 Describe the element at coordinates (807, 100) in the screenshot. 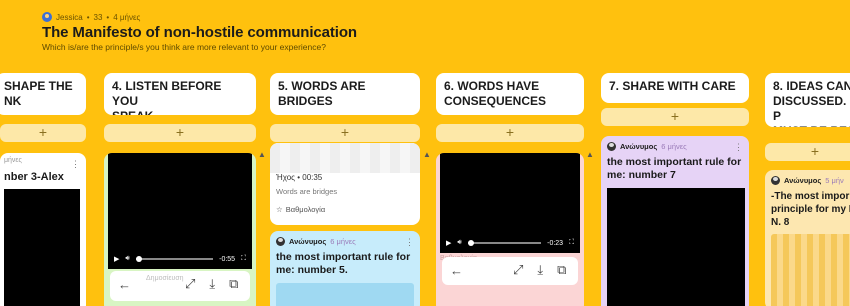

I see `column-header-8: 8. IDEAS CAN DISCUSSED. P MUST BE RES` at that location.